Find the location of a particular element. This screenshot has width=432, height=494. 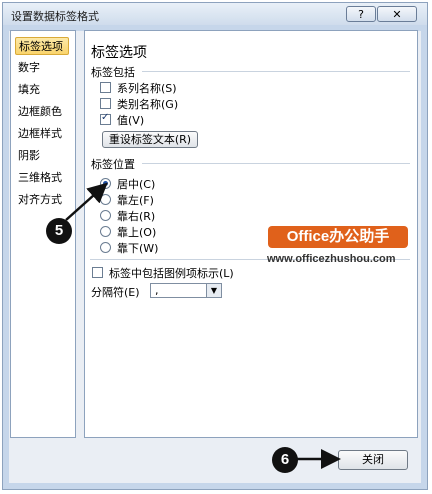

arrow-5-icon is located at coordinates (86, 201).